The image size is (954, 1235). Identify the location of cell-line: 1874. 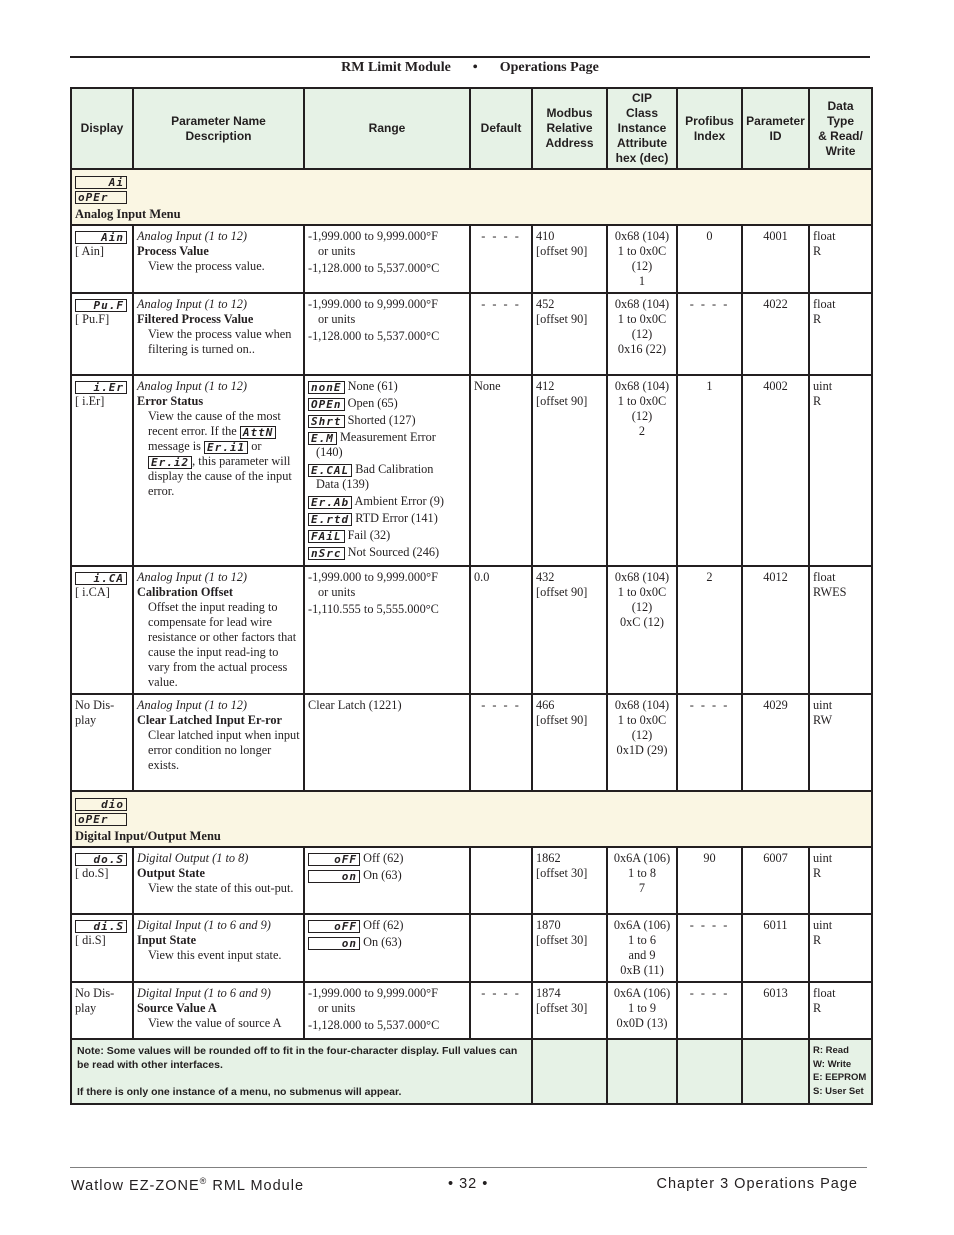
(548, 993).